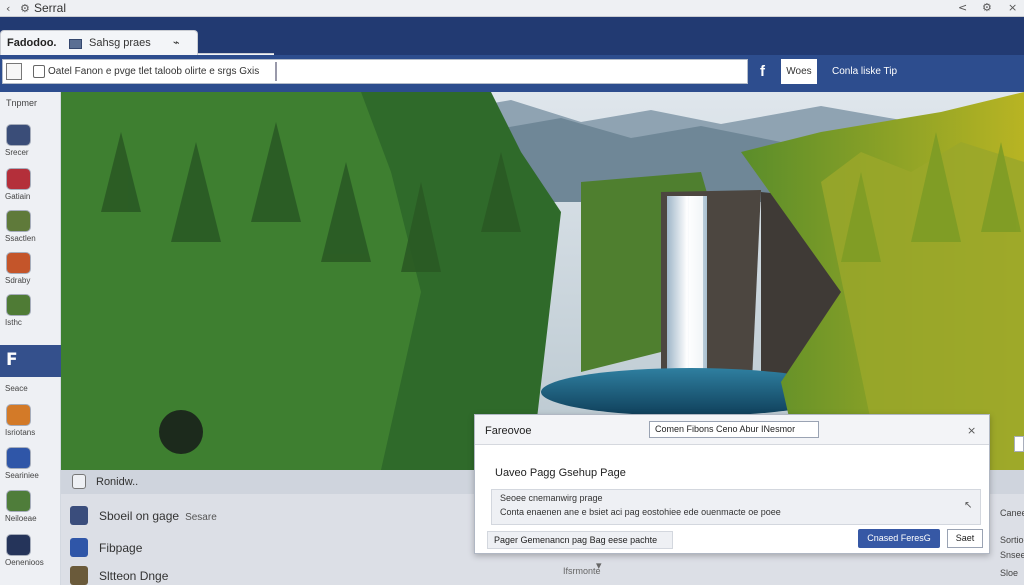  What do you see at coordinates (24, 562) in the screenshot?
I see `sidebar-item-label: Oenenioos` at bounding box center [24, 562].